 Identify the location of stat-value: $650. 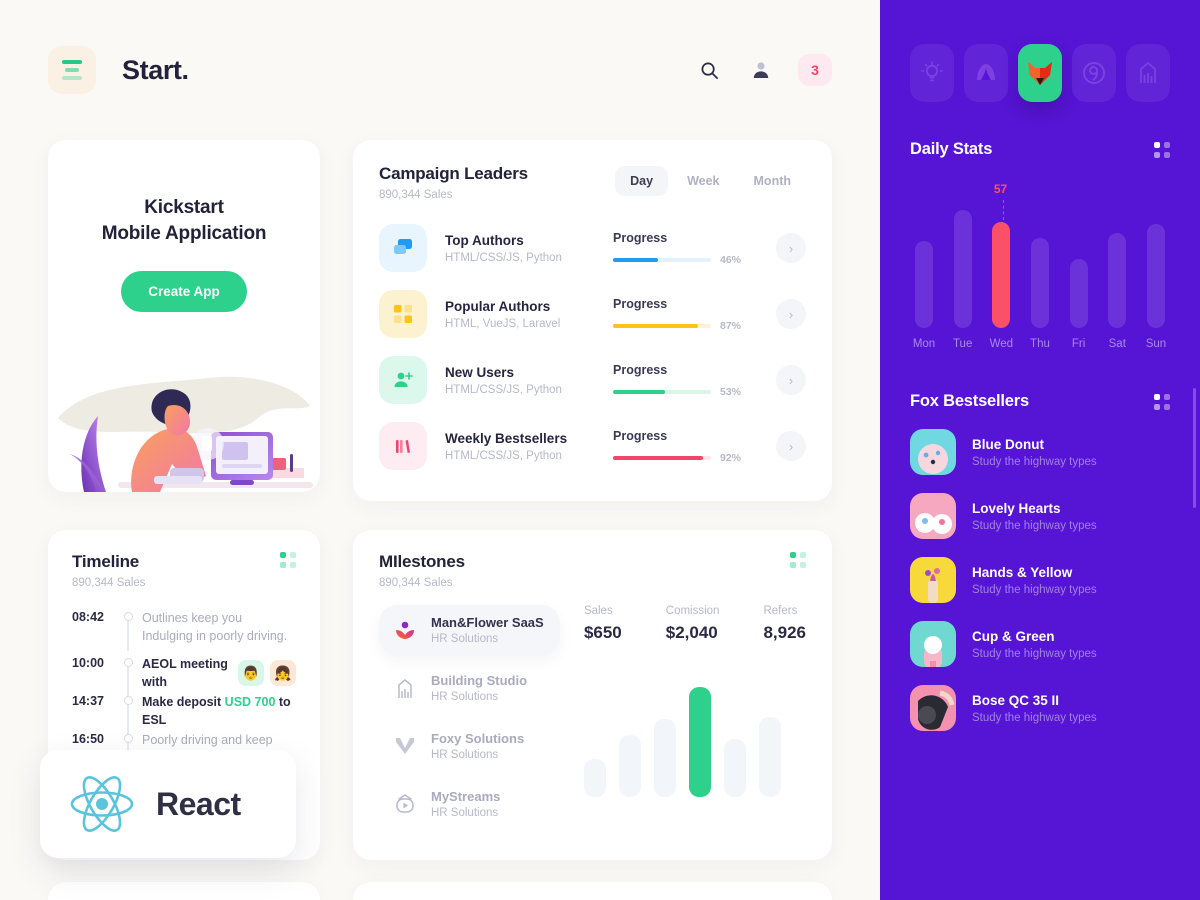
(602, 632).